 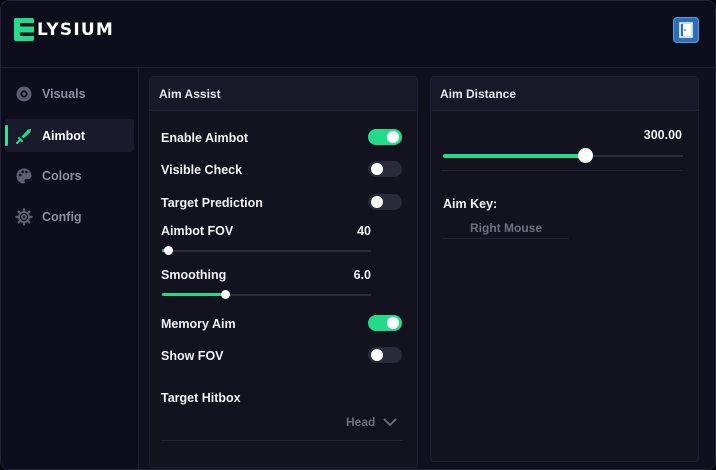 What do you see at coordinates (266, 295) in the screenshot?
I see `smoothing-slider` at bounding box center [266, 295].